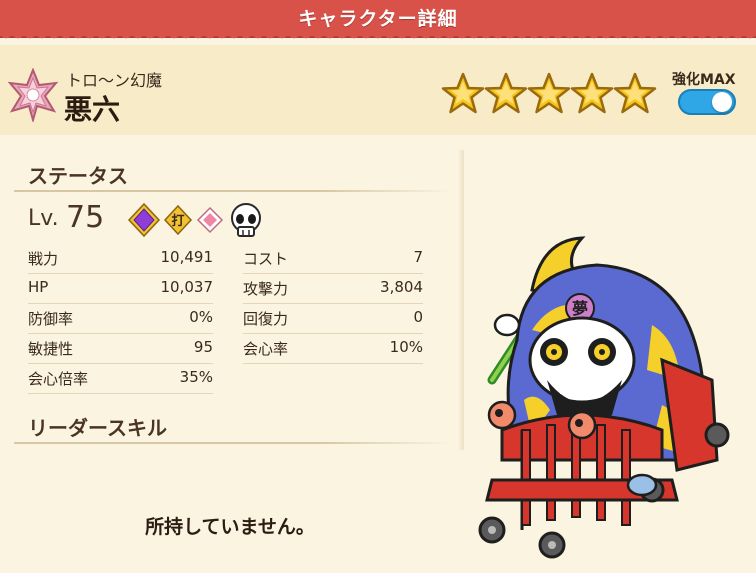 This screenshot has width=756, height=573. What do you see at coordinates (120, 319) in the screenshot?
I see `stat-row-defense-rate: 防御率 0%` at bounding box center [120, 319].